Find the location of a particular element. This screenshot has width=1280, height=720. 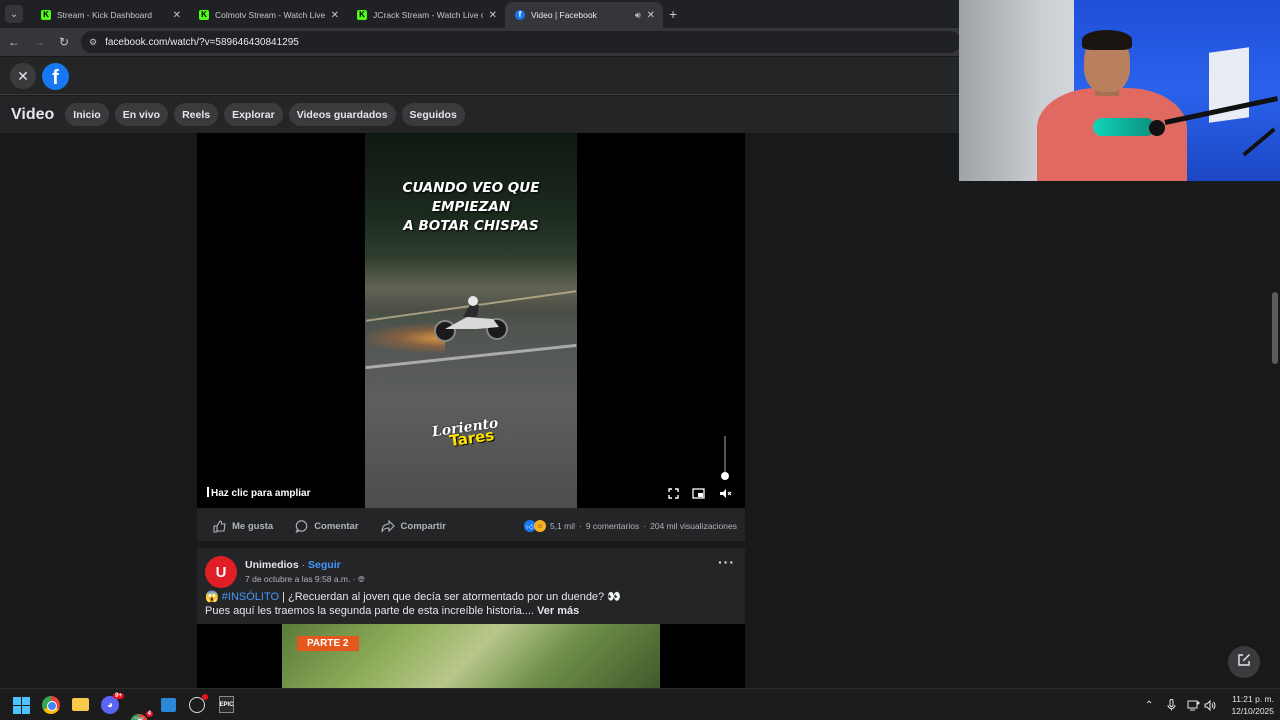

browser-tab: K Colmotv Stream - Watch Live on Kick ✕ is located at coordinates (268, 15).